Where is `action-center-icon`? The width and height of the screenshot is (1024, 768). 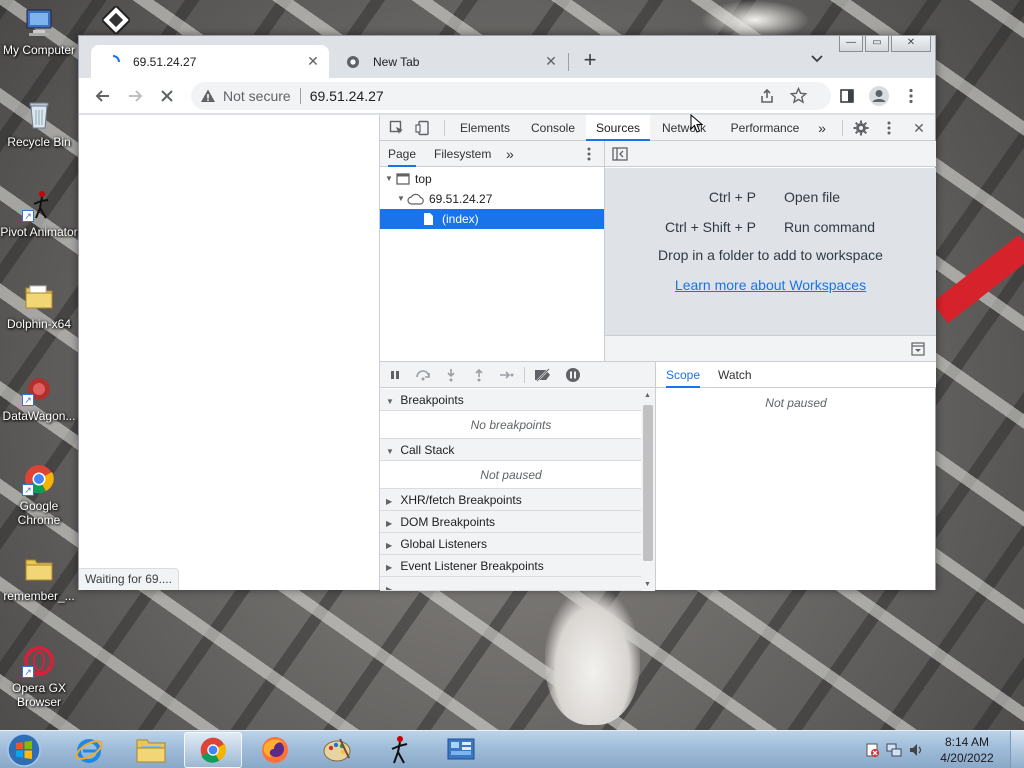
action-center-icon is located at coordinates (872, 750).